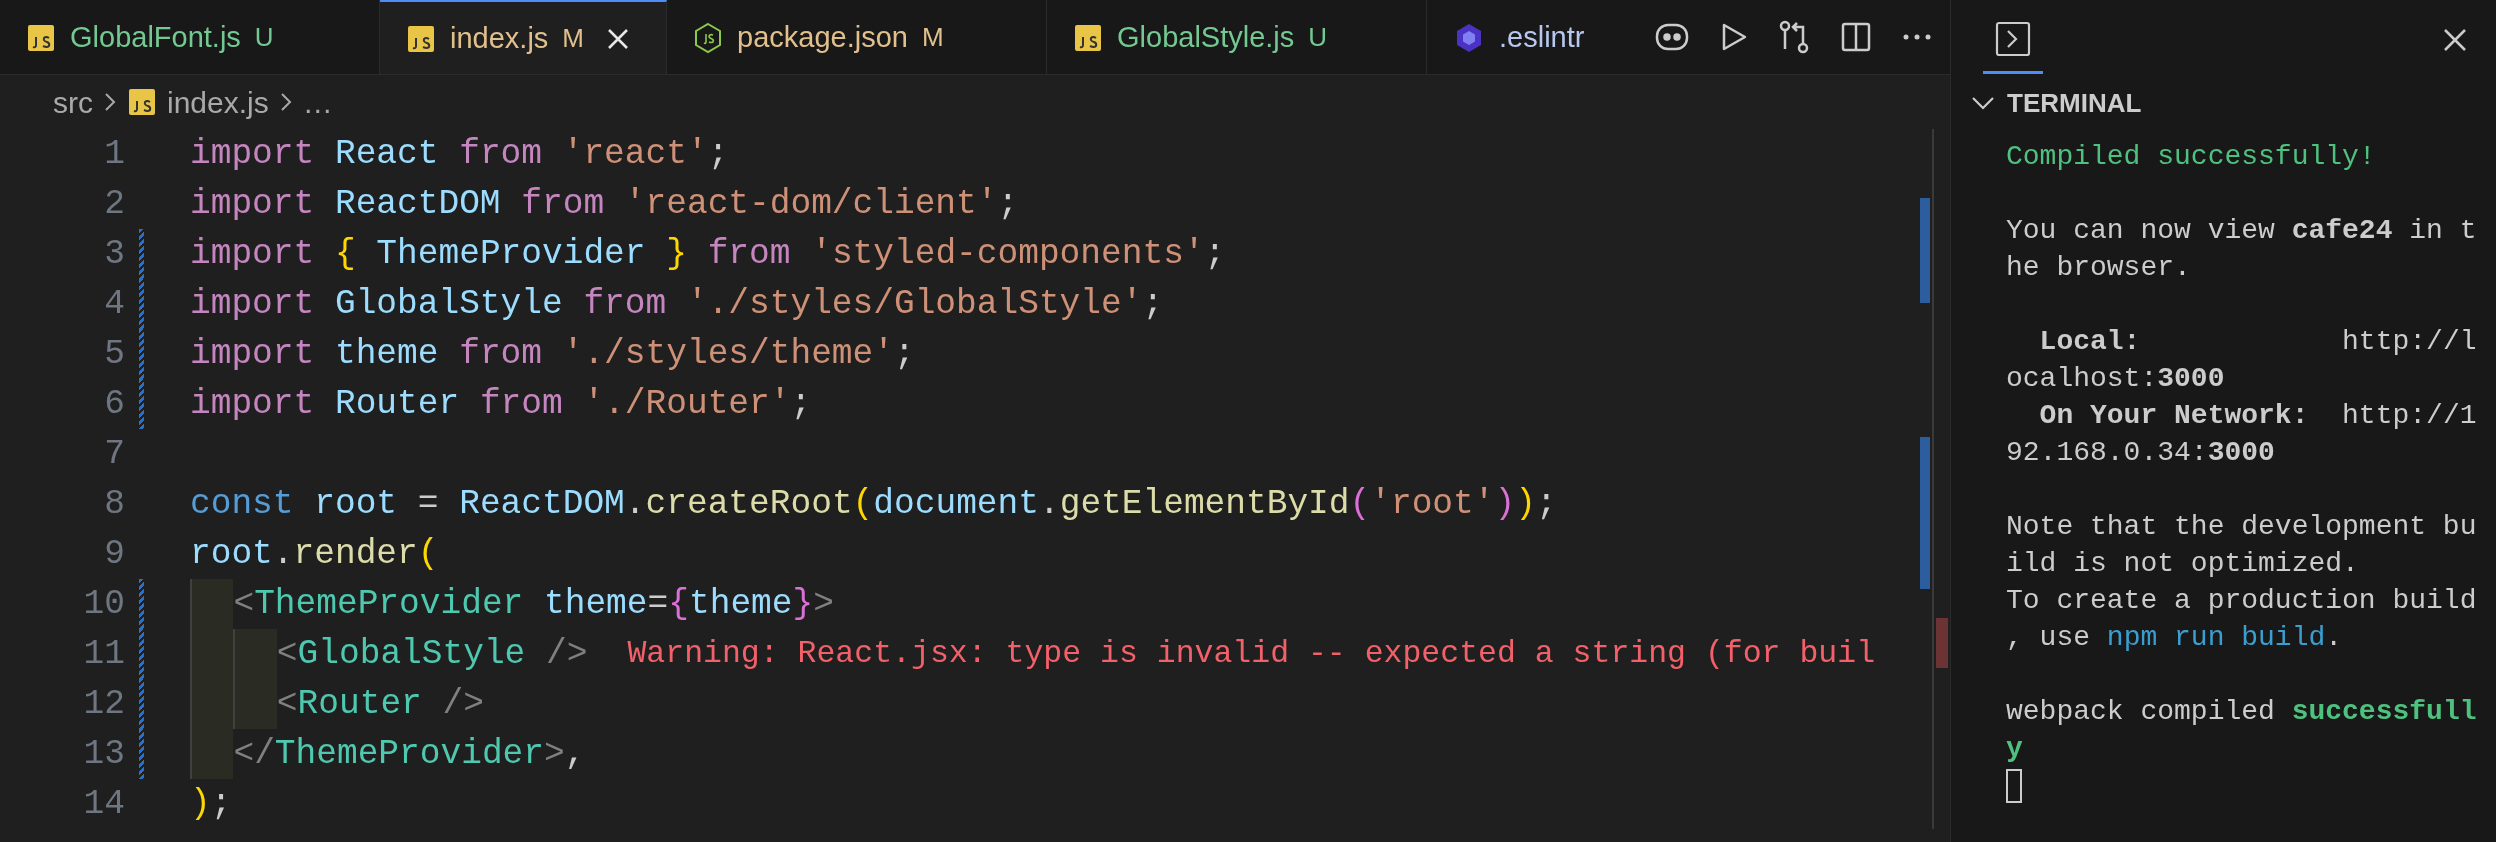 The width and height of the screenshot is (2496, 842). Describe the element at coordinates (2140, 452) in the screenshot. I see `terminal-line: 92.168.0.34:3000` at that location.